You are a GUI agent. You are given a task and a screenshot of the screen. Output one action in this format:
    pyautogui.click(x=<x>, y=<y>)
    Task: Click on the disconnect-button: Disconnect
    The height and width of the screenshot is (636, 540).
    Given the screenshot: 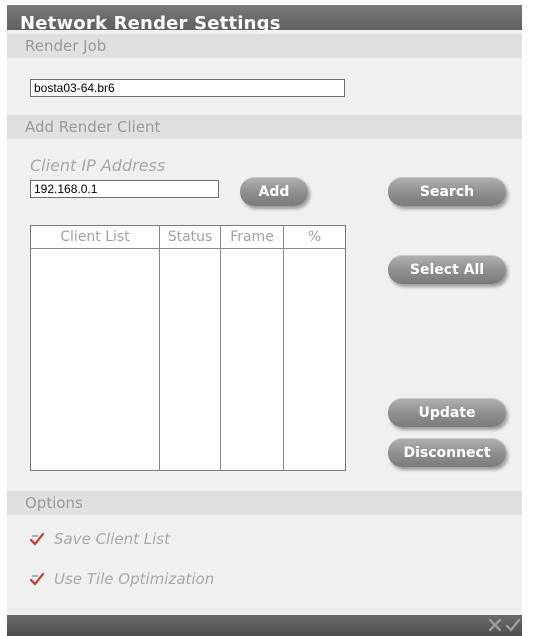 What is the action you would take?
    pyautogui.click(x=447, y=452)
    